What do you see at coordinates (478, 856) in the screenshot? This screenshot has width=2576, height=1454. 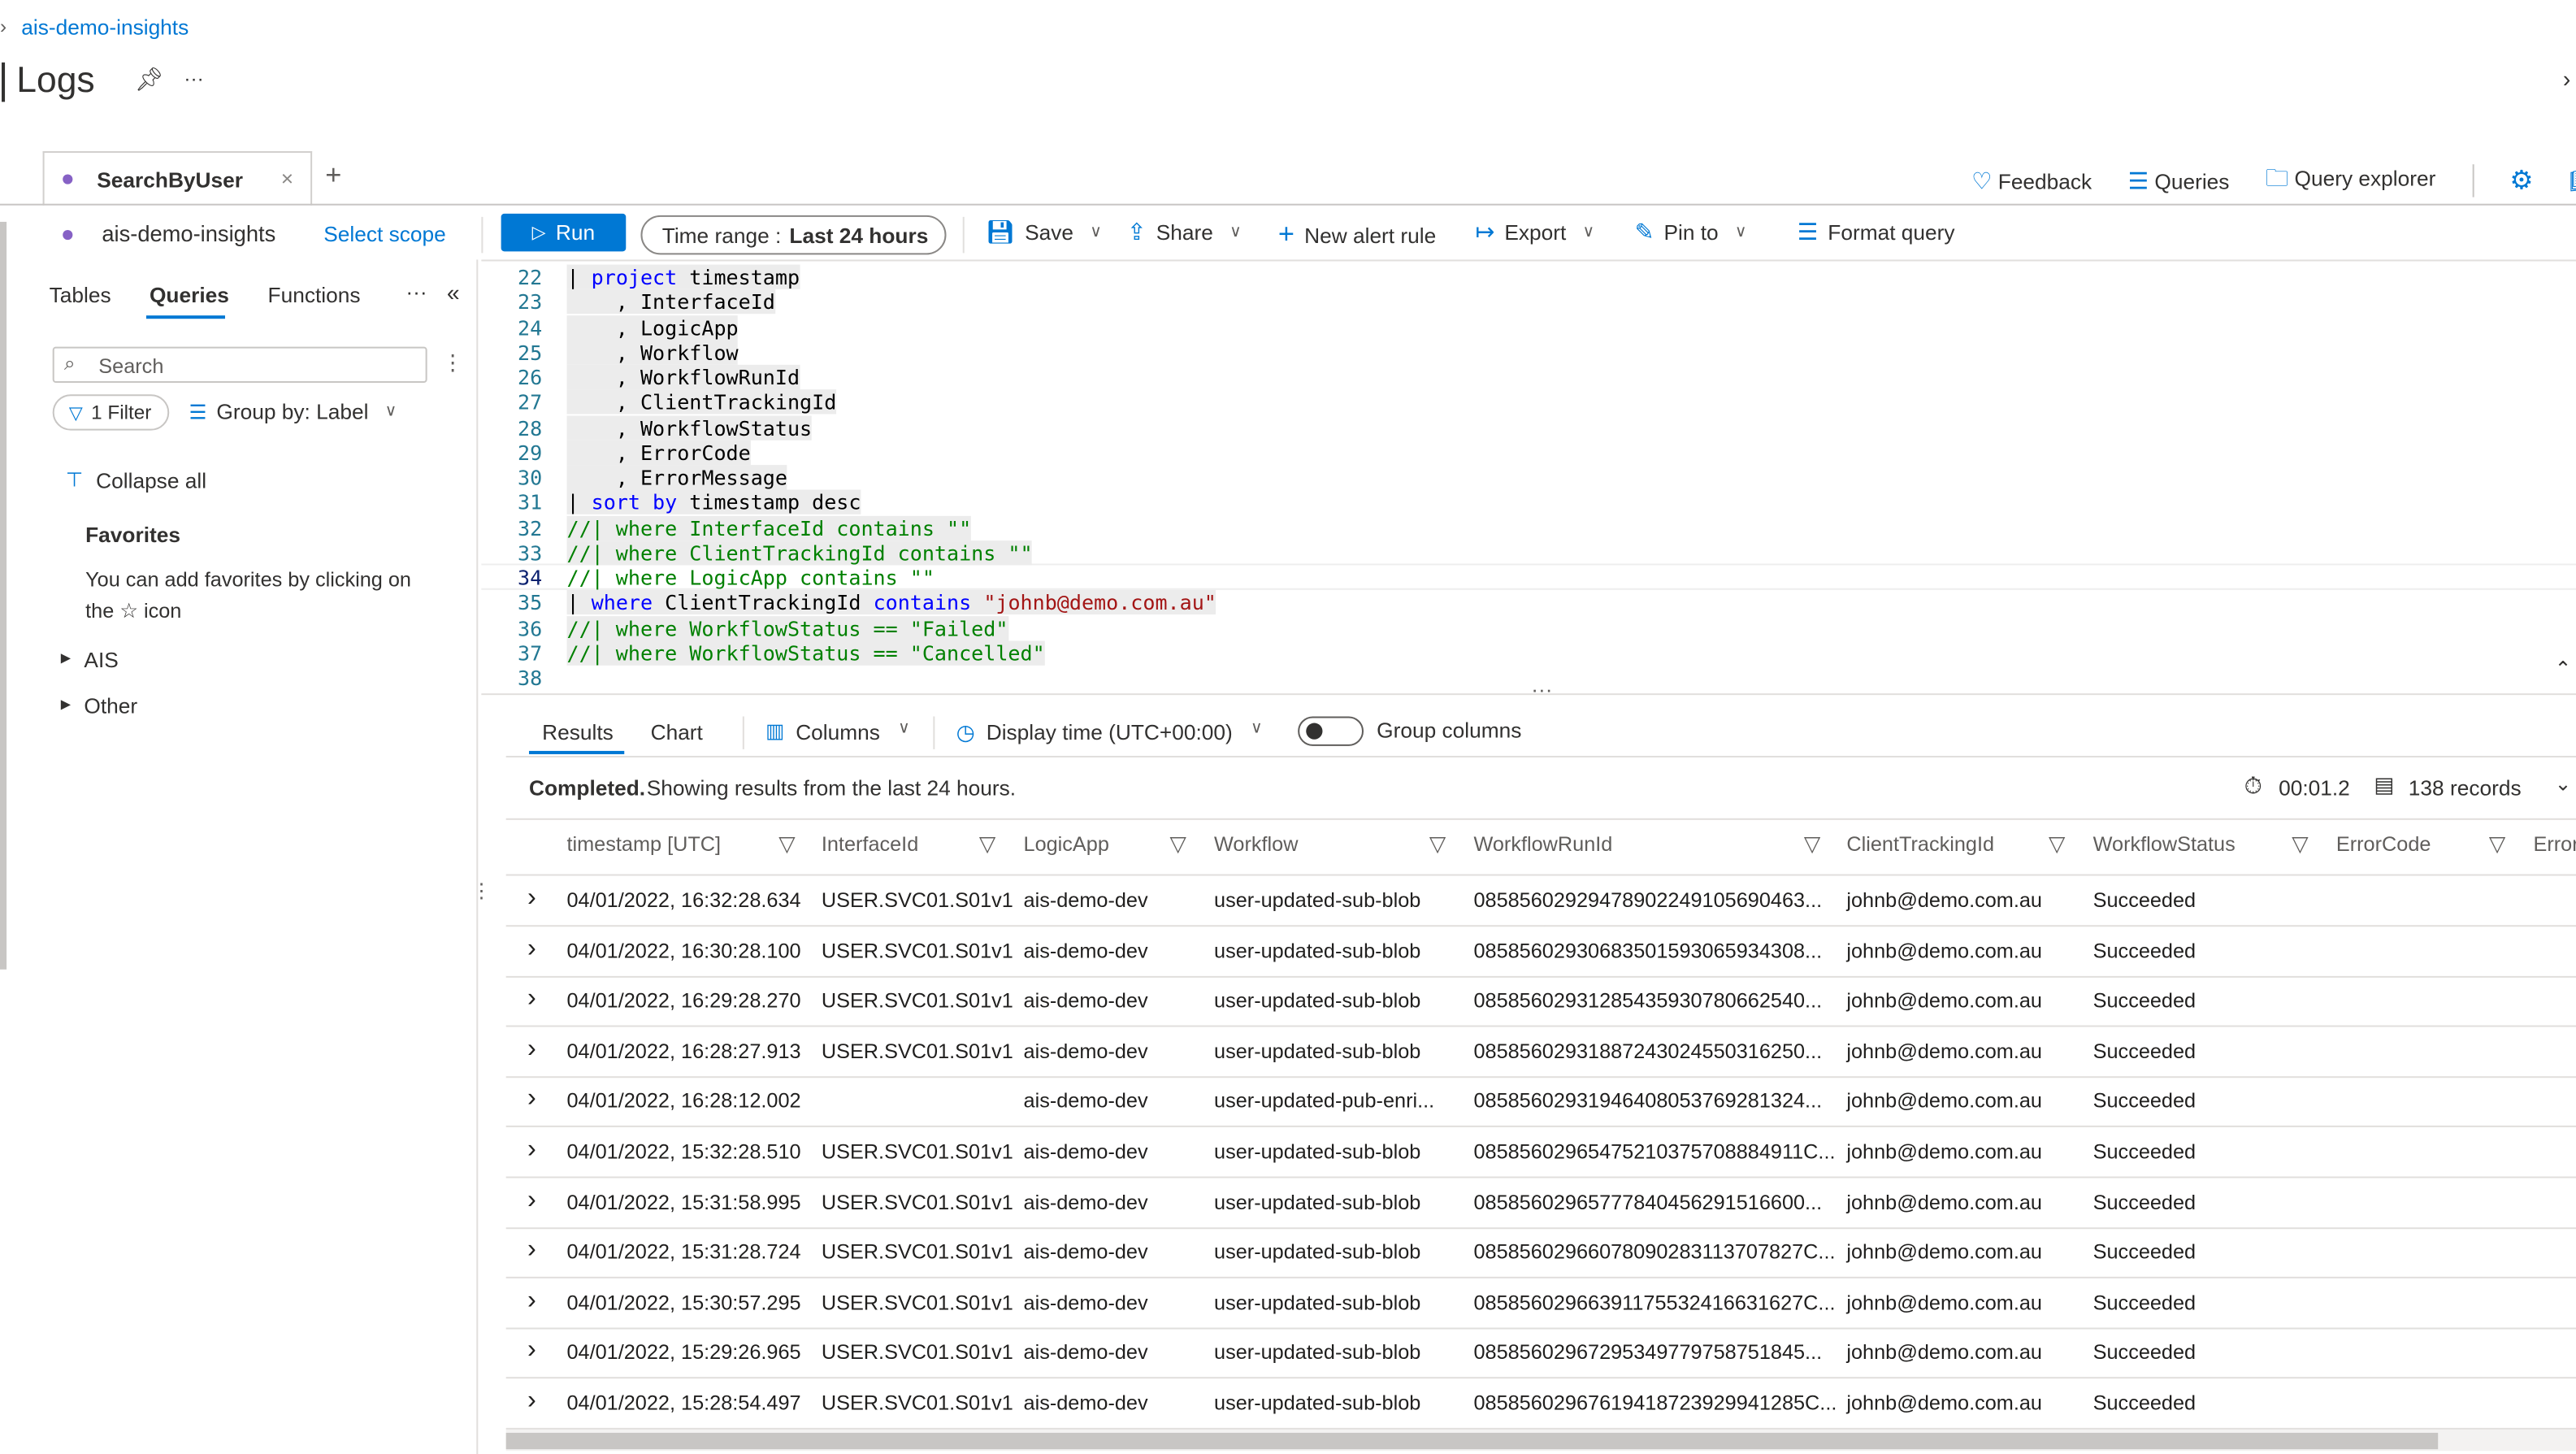 I see `pane-splitter` at bounding box center [478, 856].